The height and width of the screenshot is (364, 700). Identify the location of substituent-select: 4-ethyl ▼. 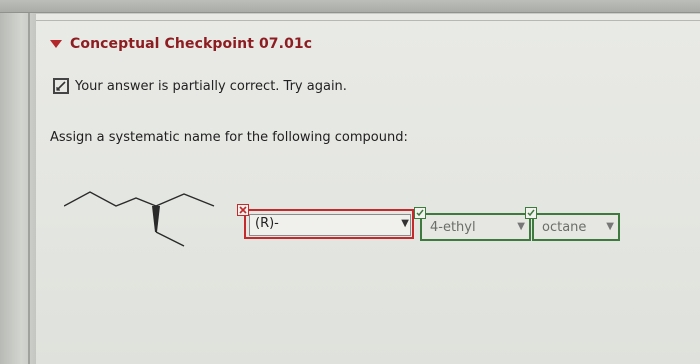
(475, 227).